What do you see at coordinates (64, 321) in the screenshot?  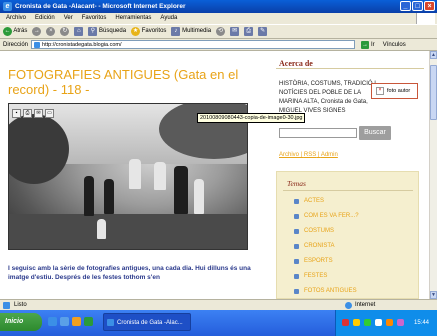 I see `quicklaunch-mail-icon` at bounding box center [64, 321].